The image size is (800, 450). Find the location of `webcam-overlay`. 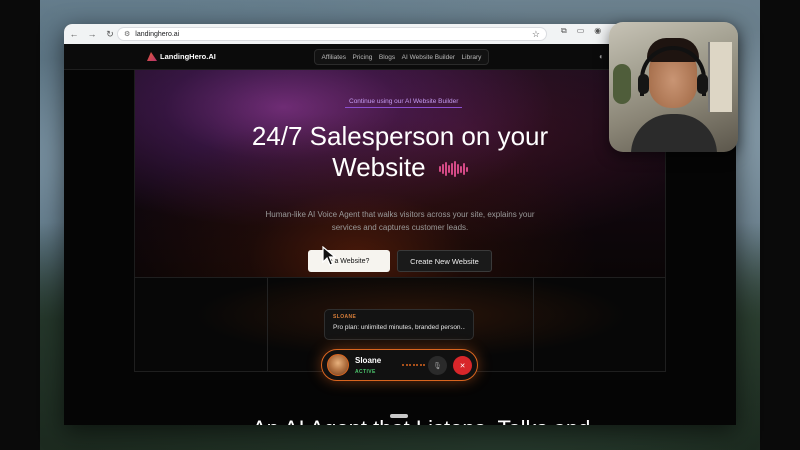

webcam-overlay is located at coordinates (673, 87).